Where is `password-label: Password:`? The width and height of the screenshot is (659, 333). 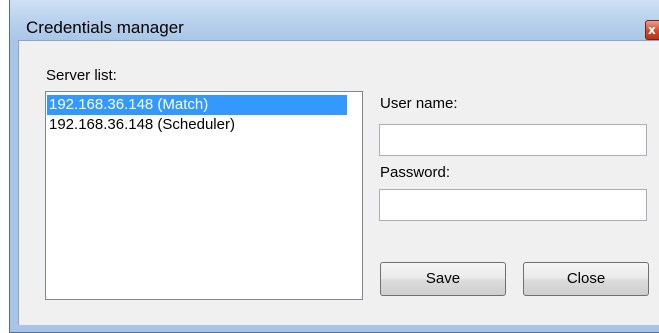 password-label: Password: is located at coordinates (415, 172).